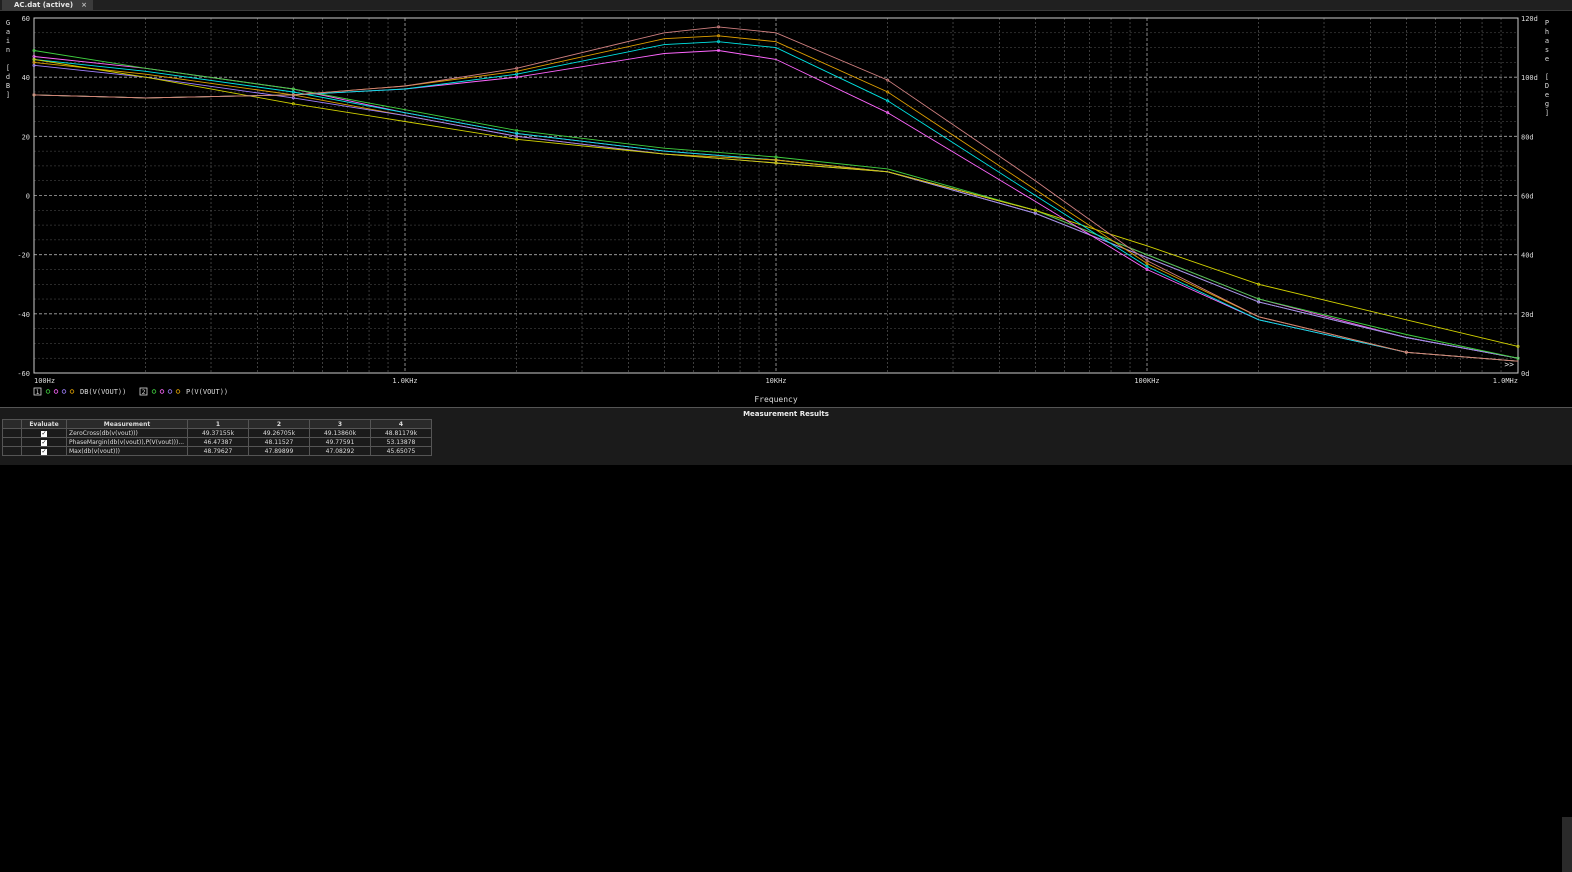 The width and height of the screenshot is (1572, 872). Describe the element at coordinates (340, 442) in the screenshot. I see `measurement-value: 49.77591` at that location.